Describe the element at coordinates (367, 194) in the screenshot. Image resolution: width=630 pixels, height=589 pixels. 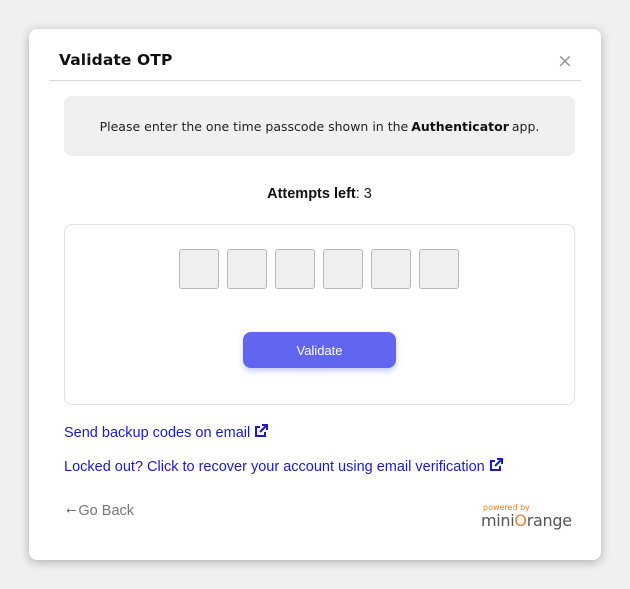
I see `attempts-count: 3` at that location.